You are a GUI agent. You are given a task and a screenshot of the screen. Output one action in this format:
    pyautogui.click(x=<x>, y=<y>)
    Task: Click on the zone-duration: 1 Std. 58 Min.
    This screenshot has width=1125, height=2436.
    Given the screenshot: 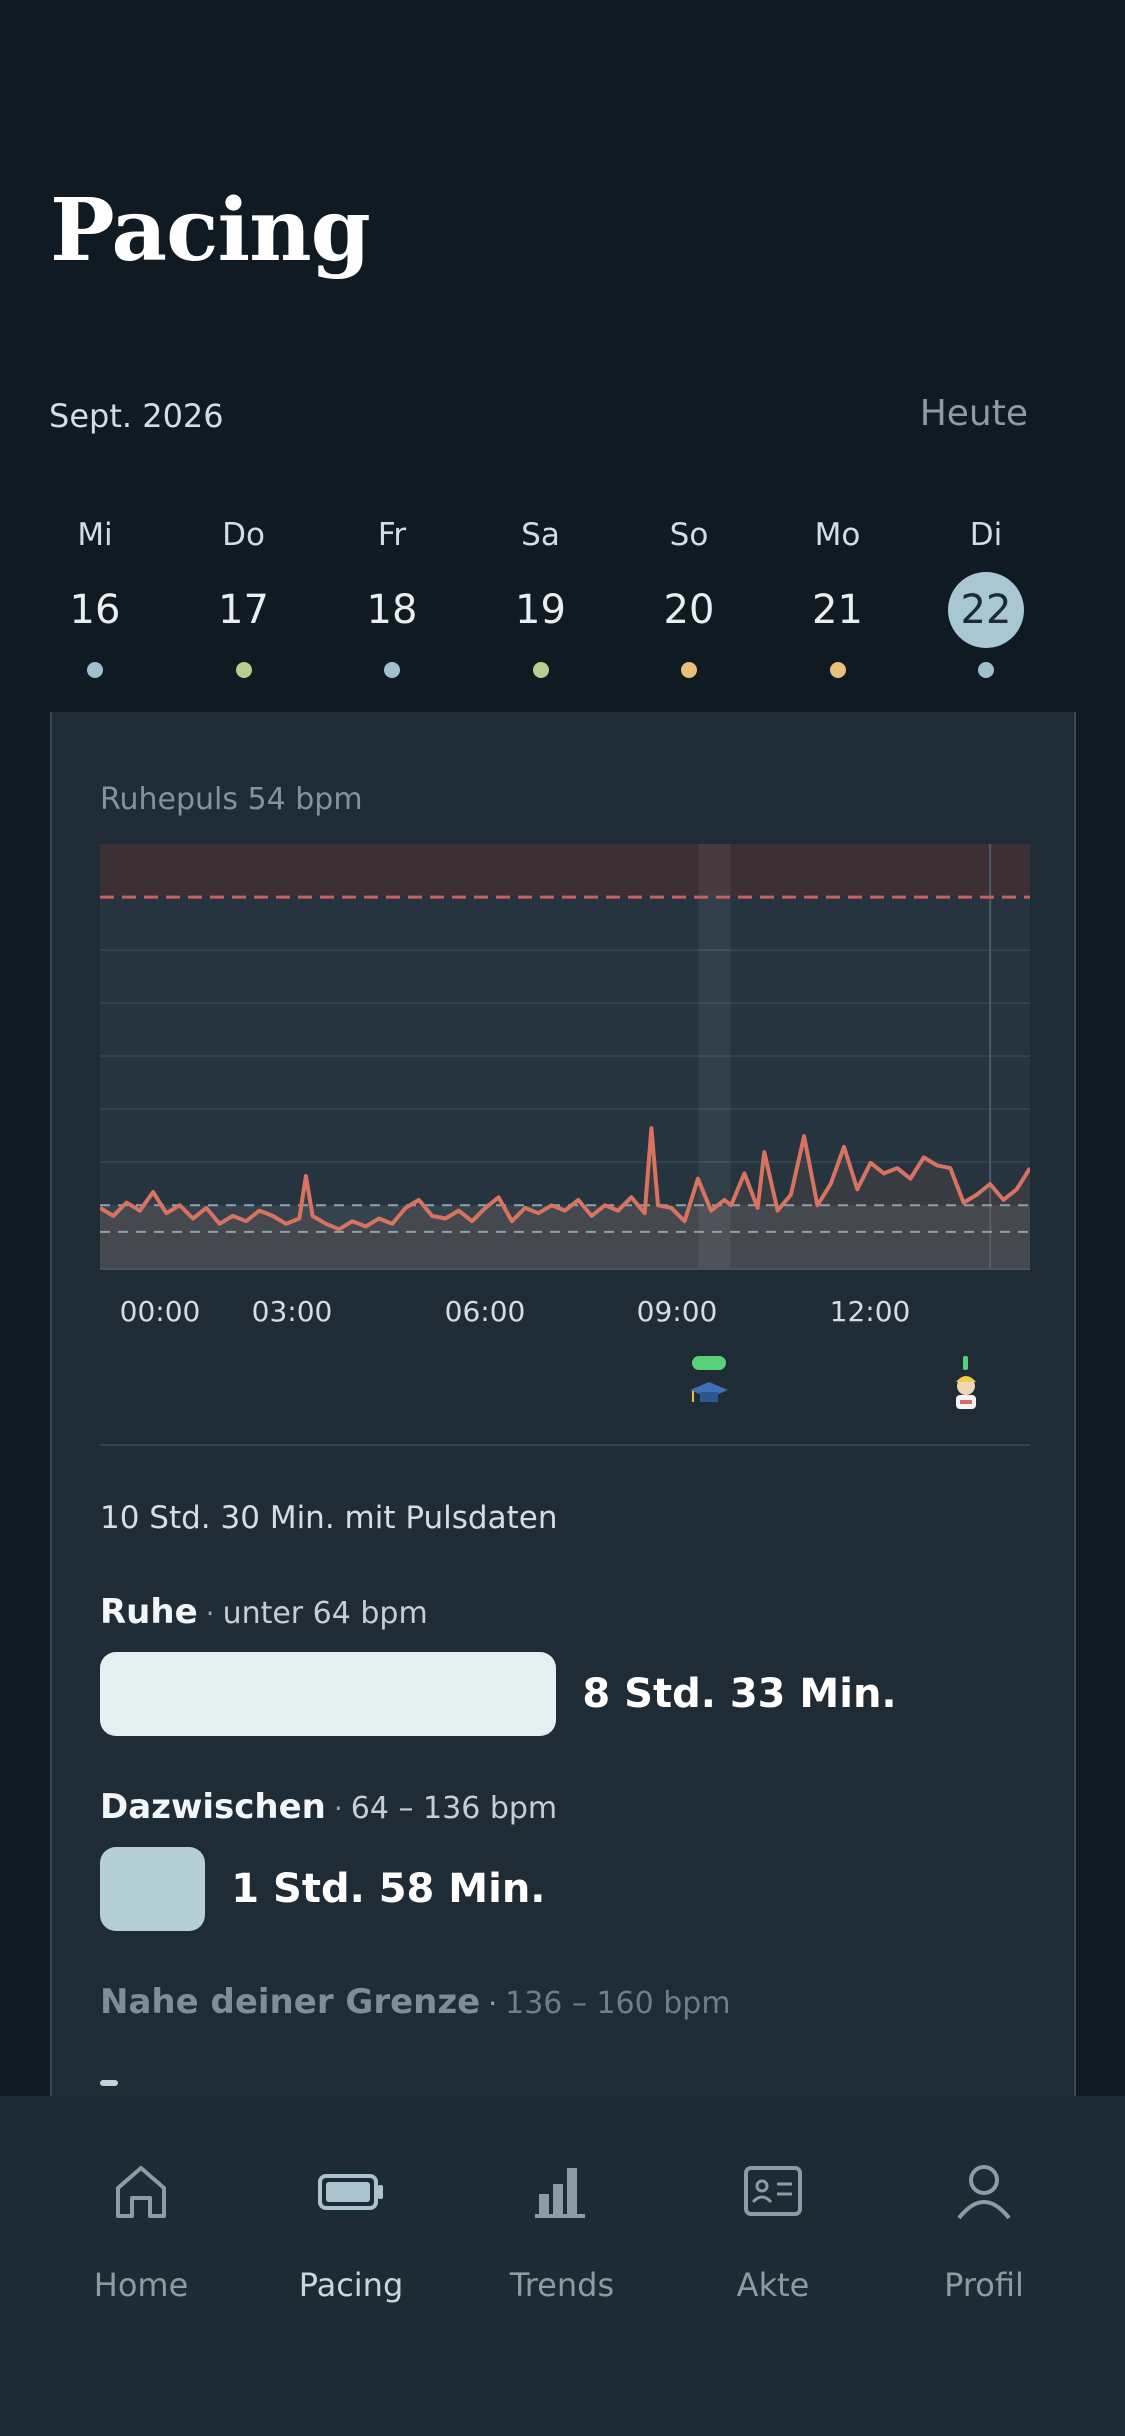 What is the action you would take?
    pyautogui.click(x=388, y=1889)
    